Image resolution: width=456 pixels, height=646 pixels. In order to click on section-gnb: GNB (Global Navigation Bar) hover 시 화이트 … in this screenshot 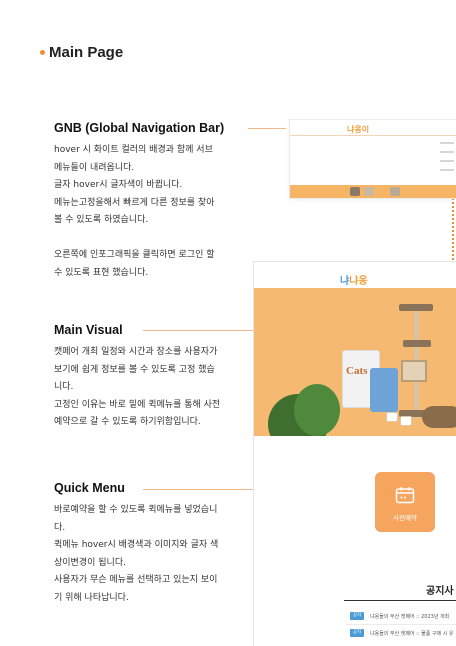, I will do `click(149, 201)`.